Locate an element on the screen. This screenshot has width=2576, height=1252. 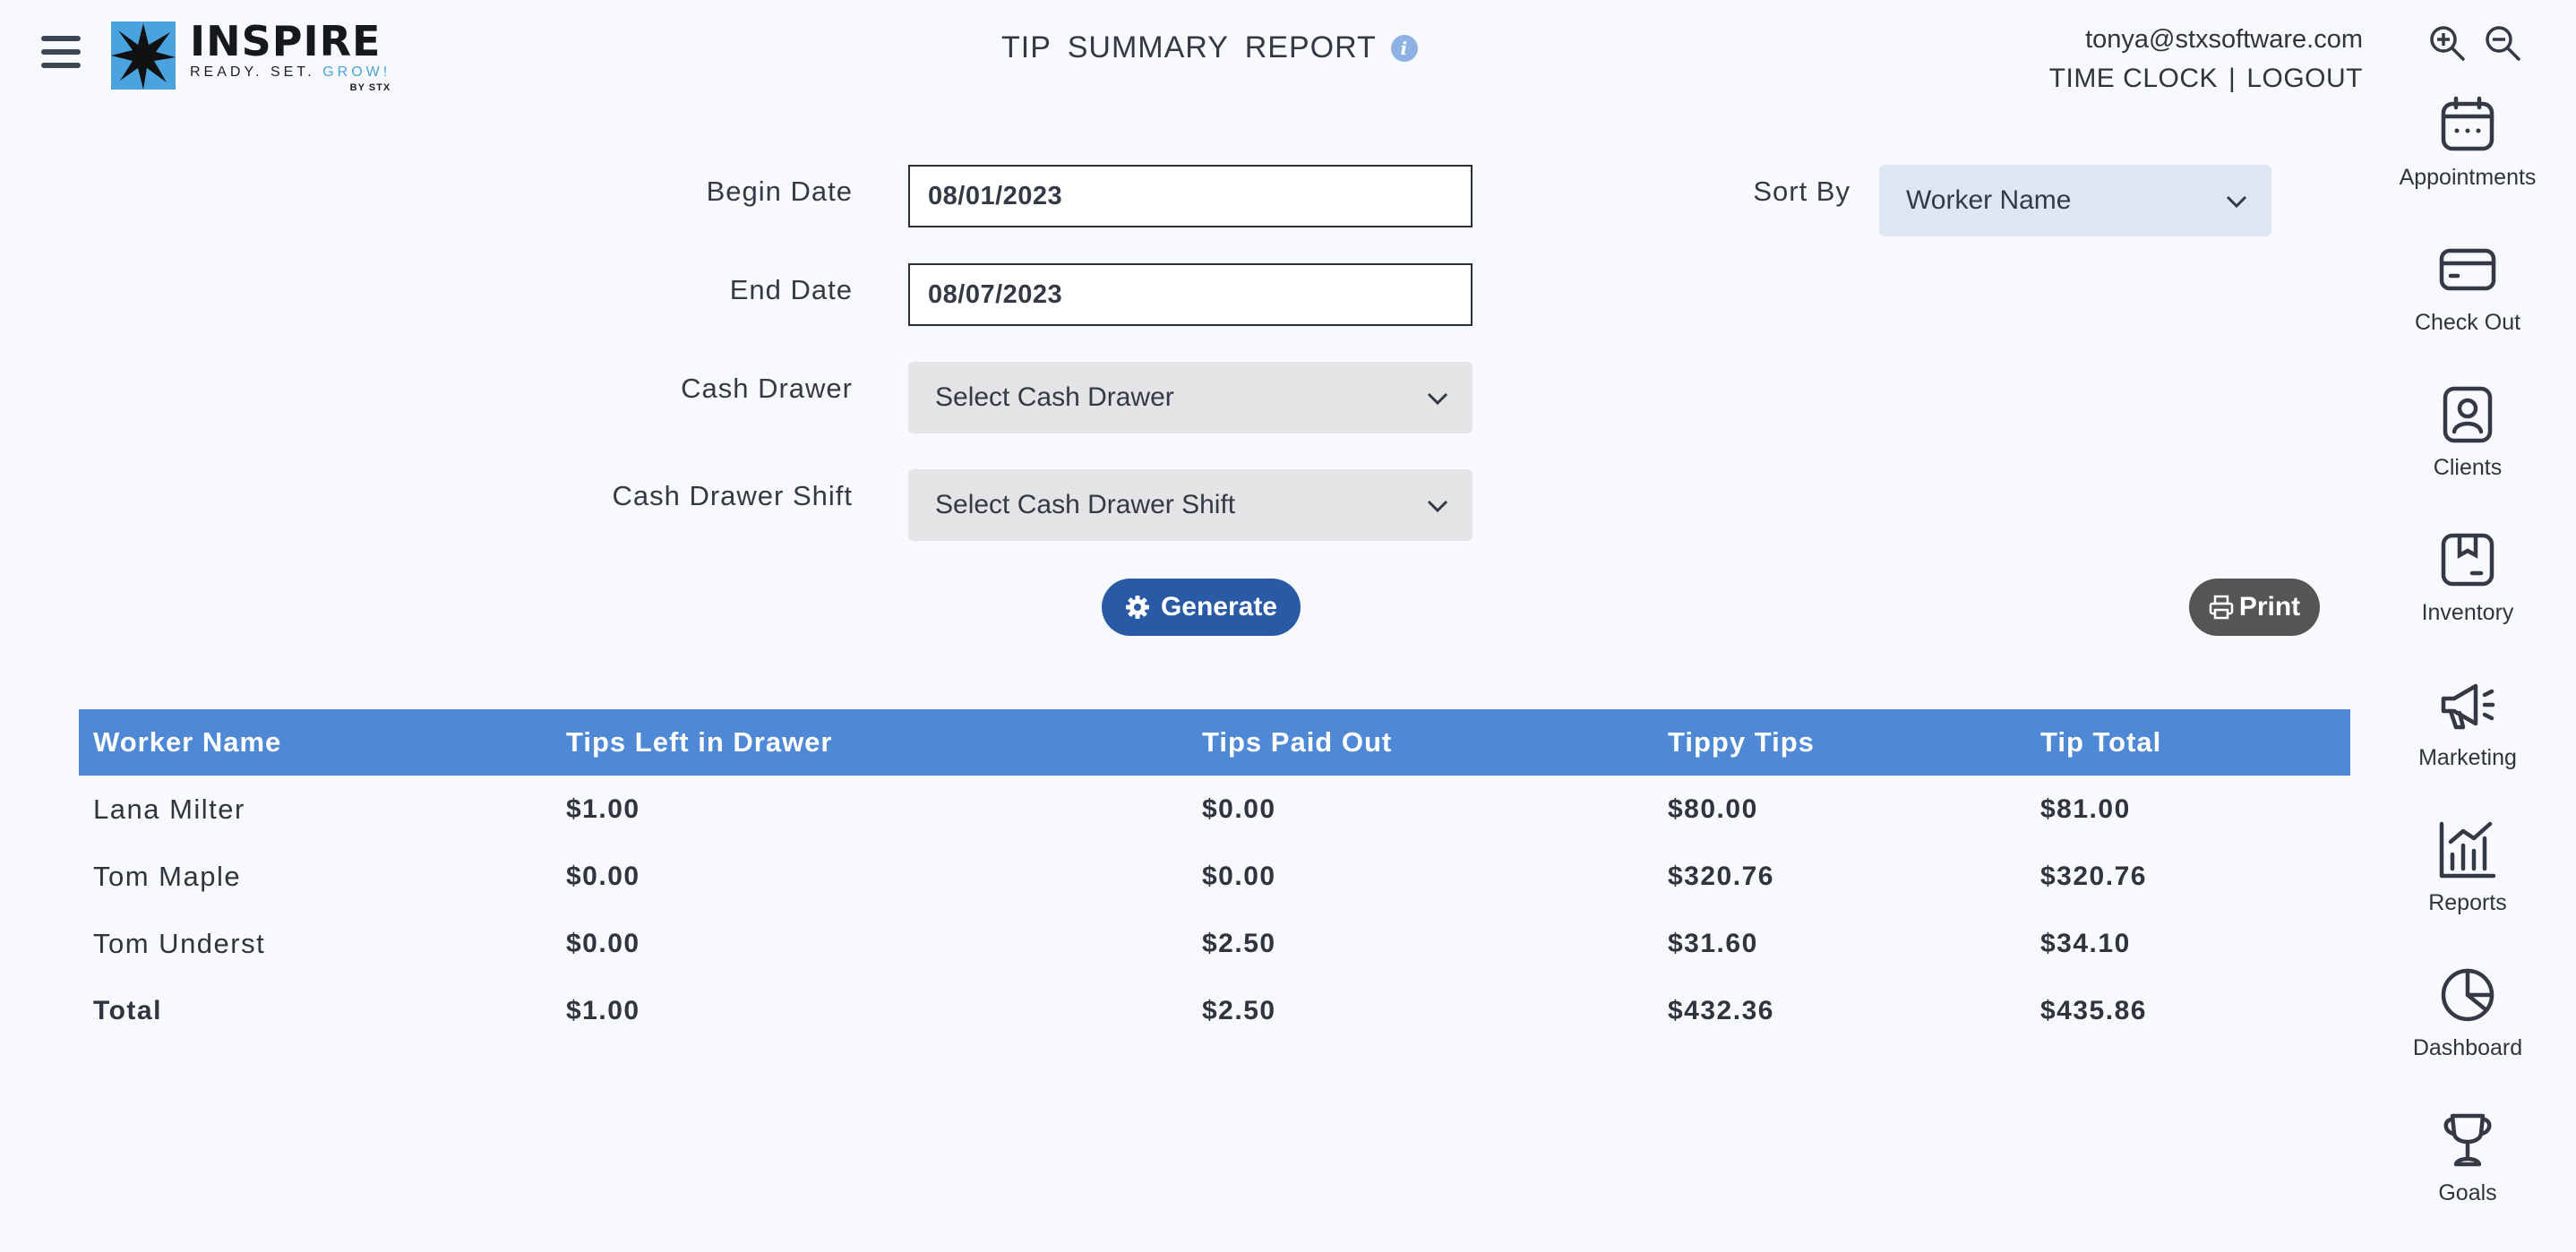
chart-icon is located at coordinates (2467, 850).